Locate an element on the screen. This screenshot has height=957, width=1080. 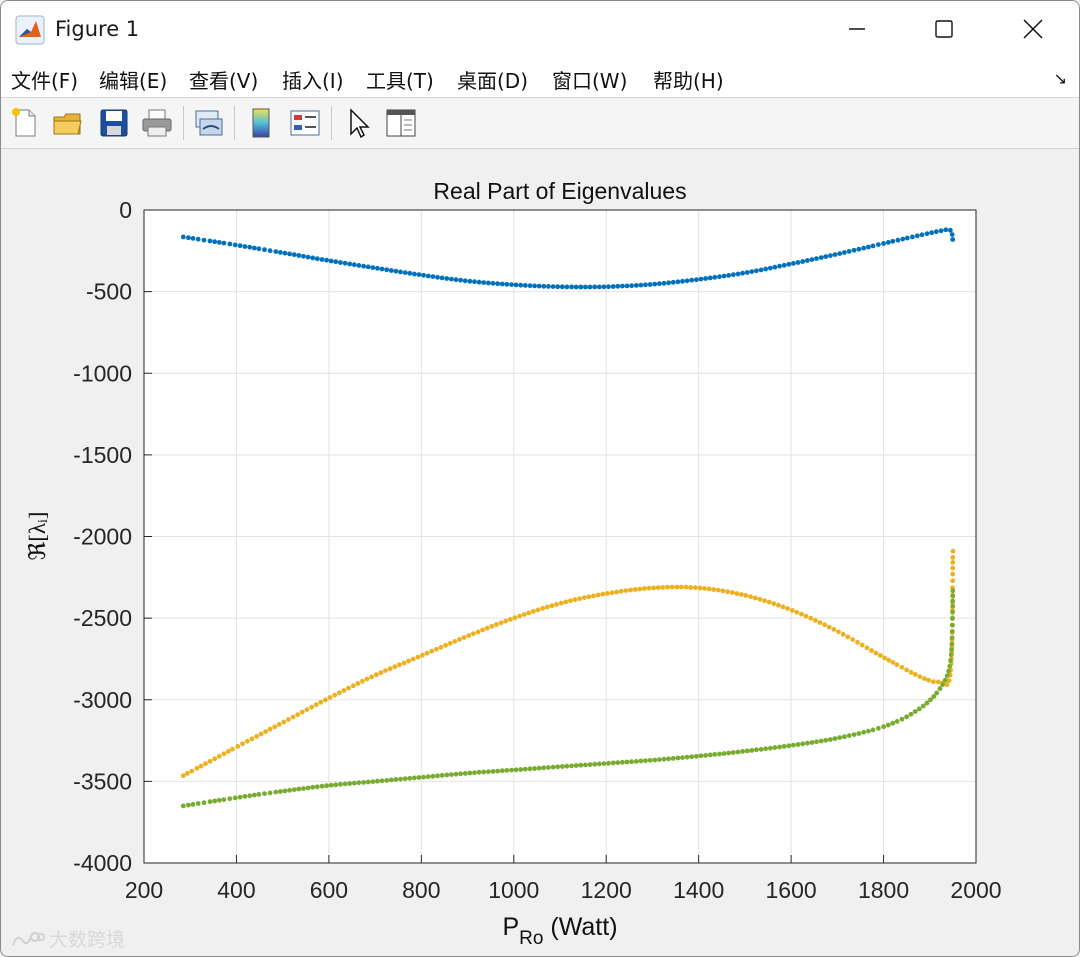
colorbar-icon is located at coordinates (261, 123).